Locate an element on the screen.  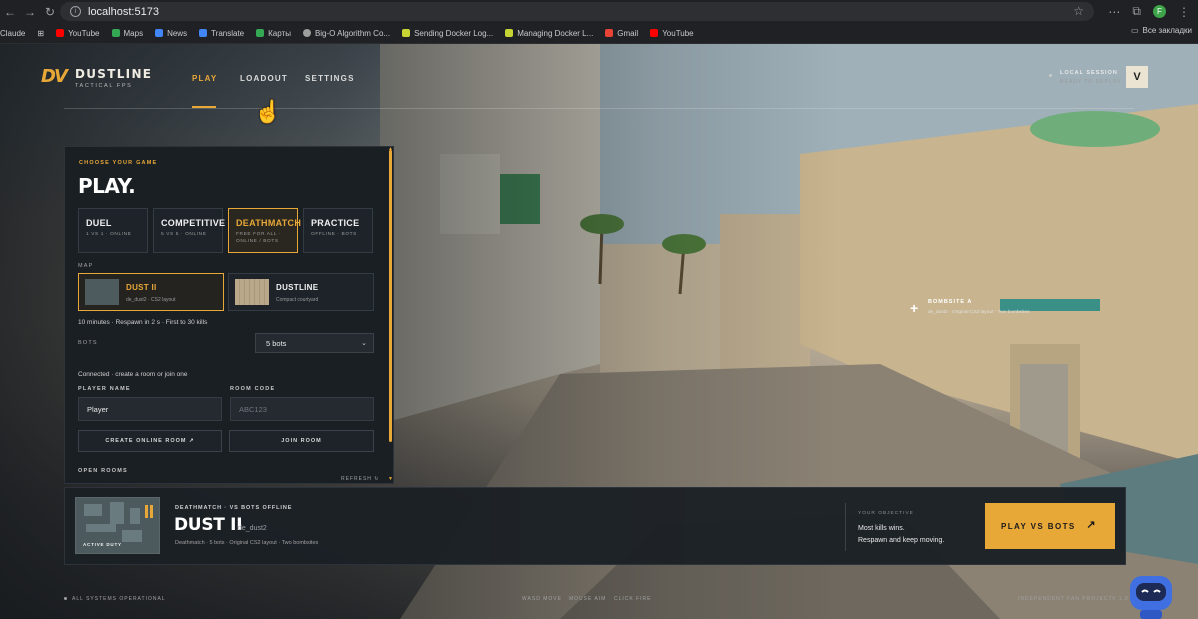
bookmark-item: Translate is located at coordinates (221, 33).